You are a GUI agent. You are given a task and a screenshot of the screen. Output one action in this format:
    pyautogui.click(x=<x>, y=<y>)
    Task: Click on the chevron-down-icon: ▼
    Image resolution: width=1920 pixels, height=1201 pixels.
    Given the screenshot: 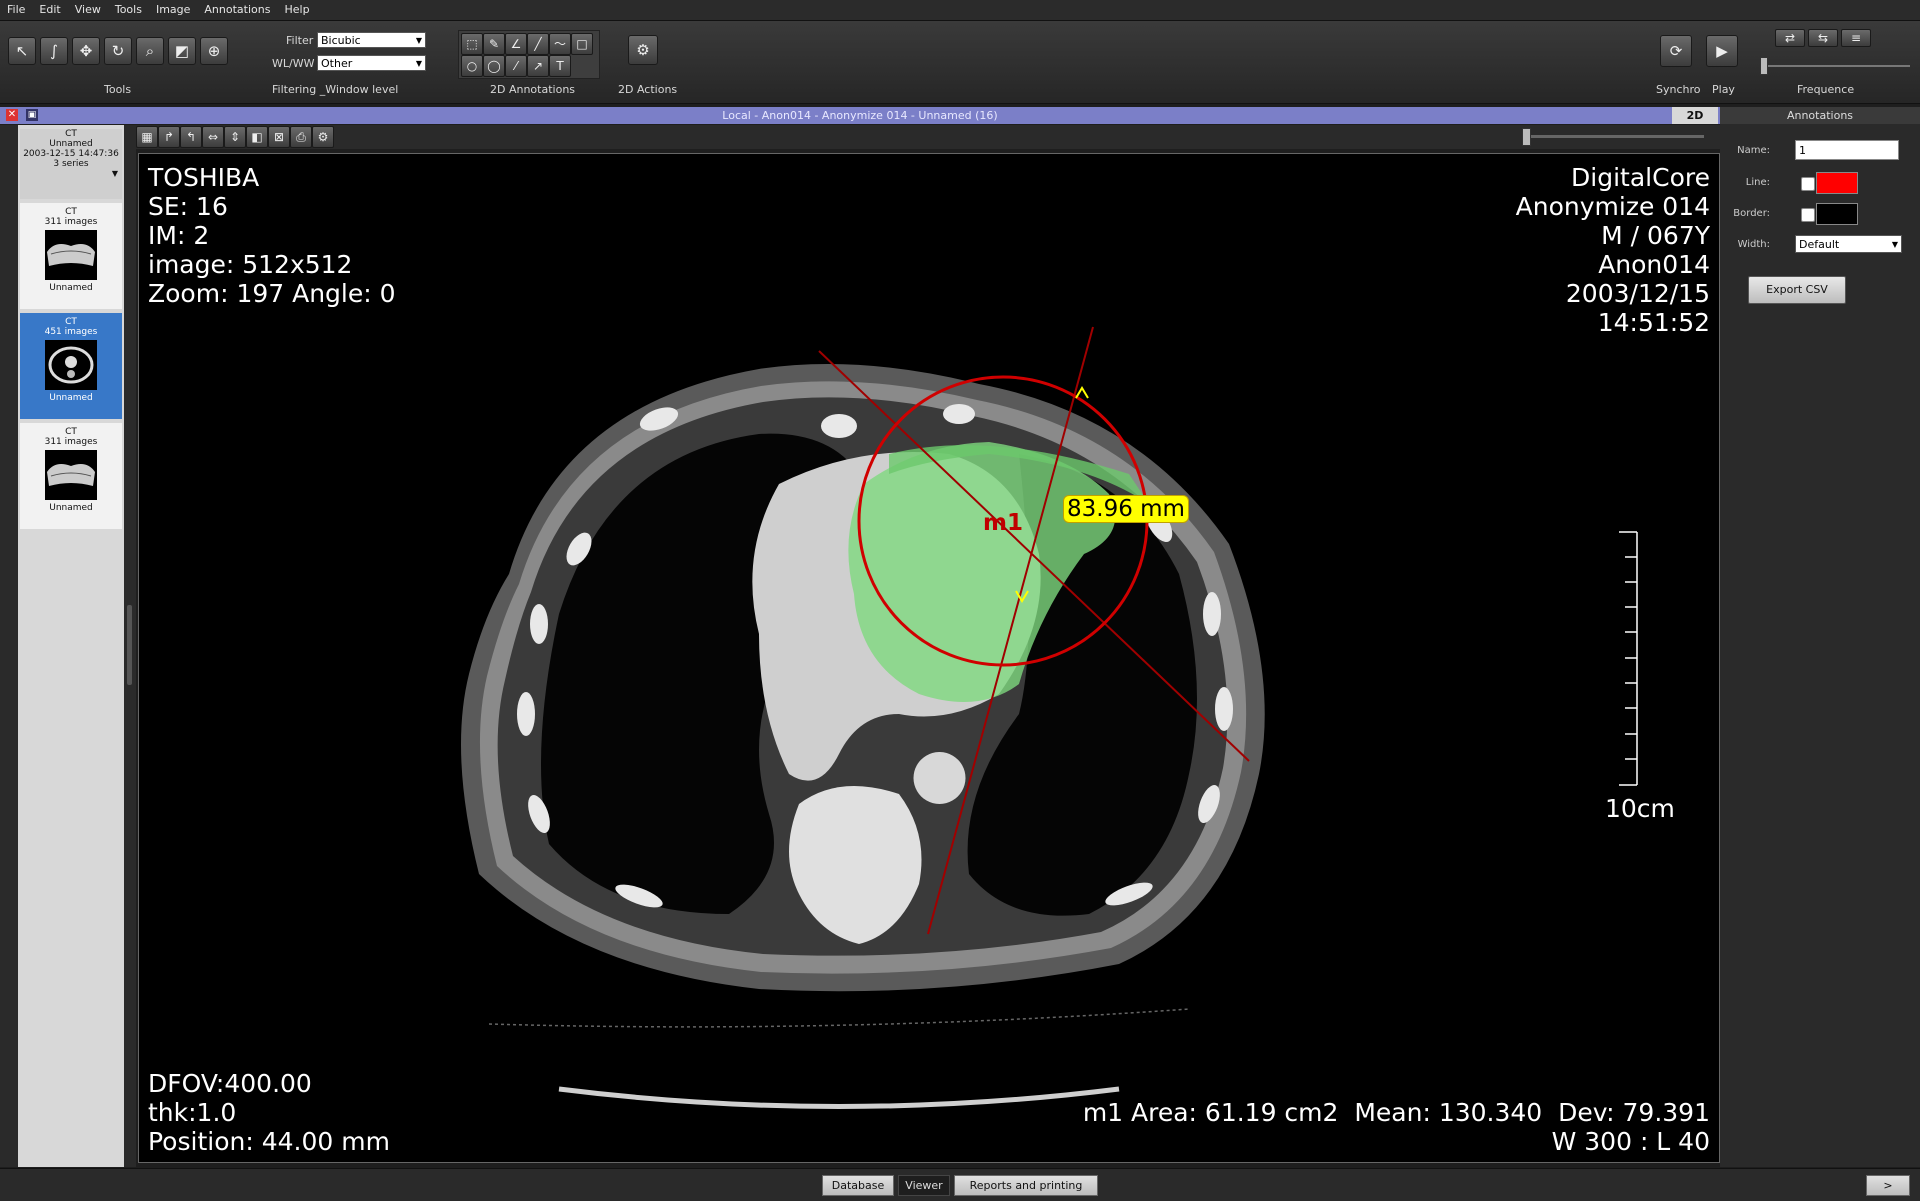 What is the action you would take?
    pyautogui.click(x=71, y=173)
    